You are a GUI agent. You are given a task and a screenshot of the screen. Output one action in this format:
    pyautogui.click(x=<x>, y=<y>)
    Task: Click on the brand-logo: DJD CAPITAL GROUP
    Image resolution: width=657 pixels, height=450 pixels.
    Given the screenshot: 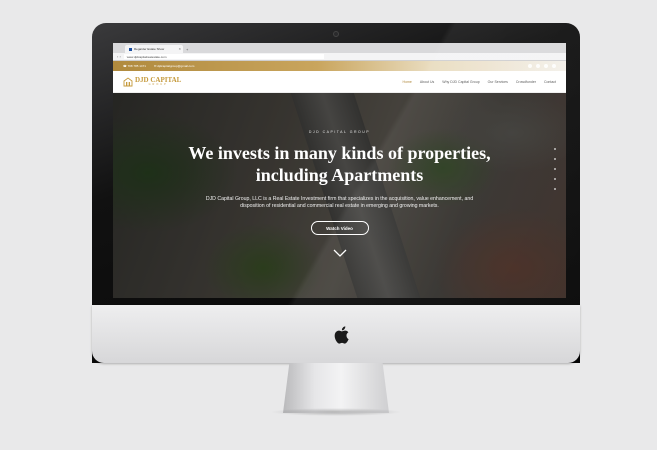 What is the action you would take?
    pyautogui.click(x=152, y=81)
    